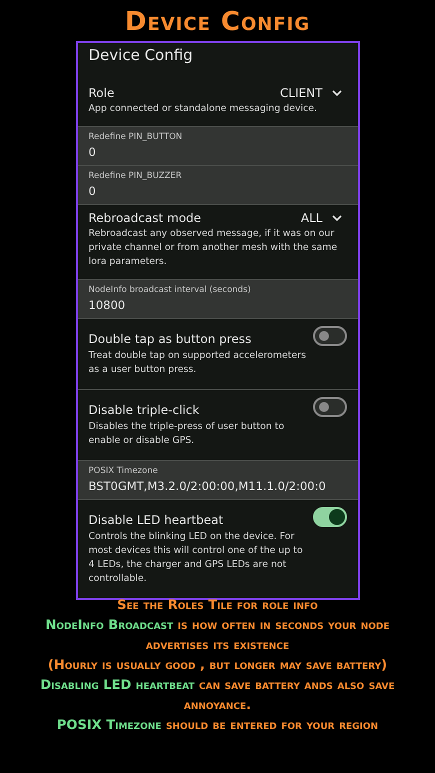 The image size is (435, 773). I want to click on setting-description: Controls the blinking LED on the device. For most devices this will control one of the up to 4 LEDs, the charger and GPS LEDs are not controllable., so click(196, 558).